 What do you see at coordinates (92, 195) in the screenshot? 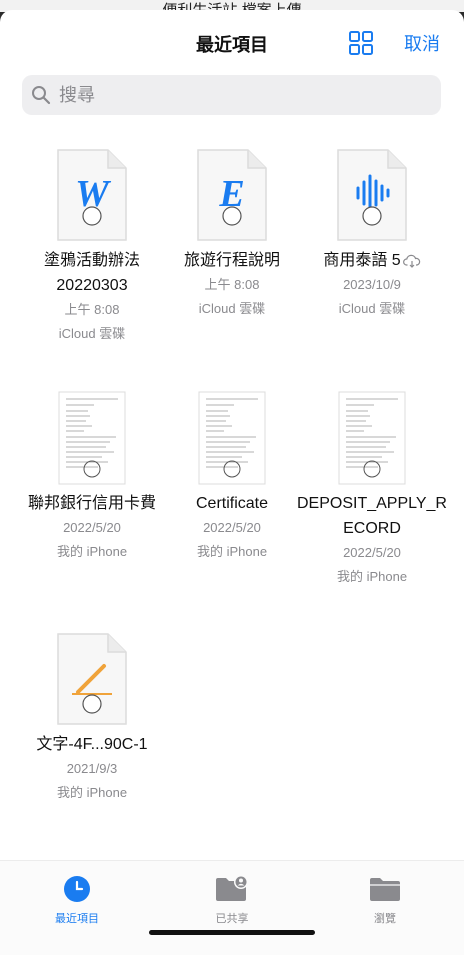
I see `word-document-icon: W` at bounding box center [92, 195].